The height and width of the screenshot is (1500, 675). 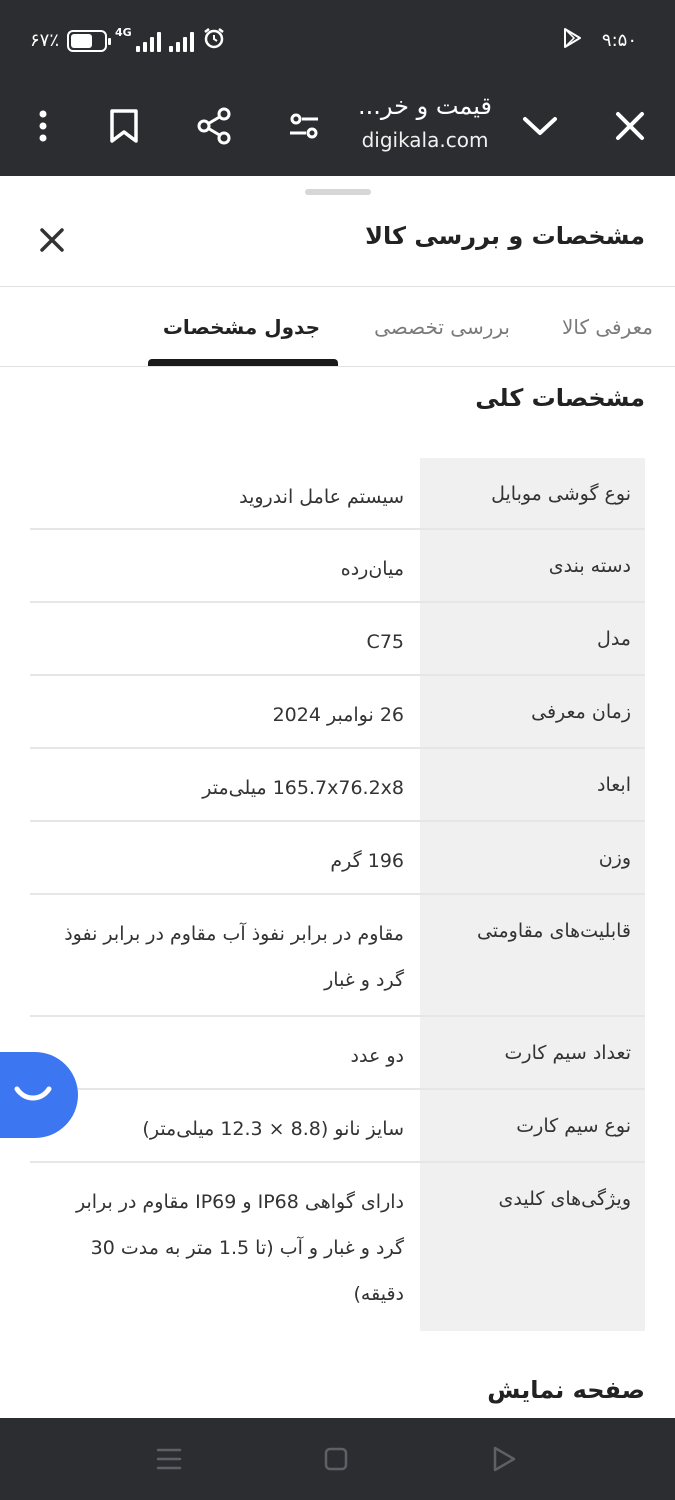 What do you see at coordinates (372, 569) in the screenshot?
I see `spec-value: میان‌رده` at bounding box center [372, 569].